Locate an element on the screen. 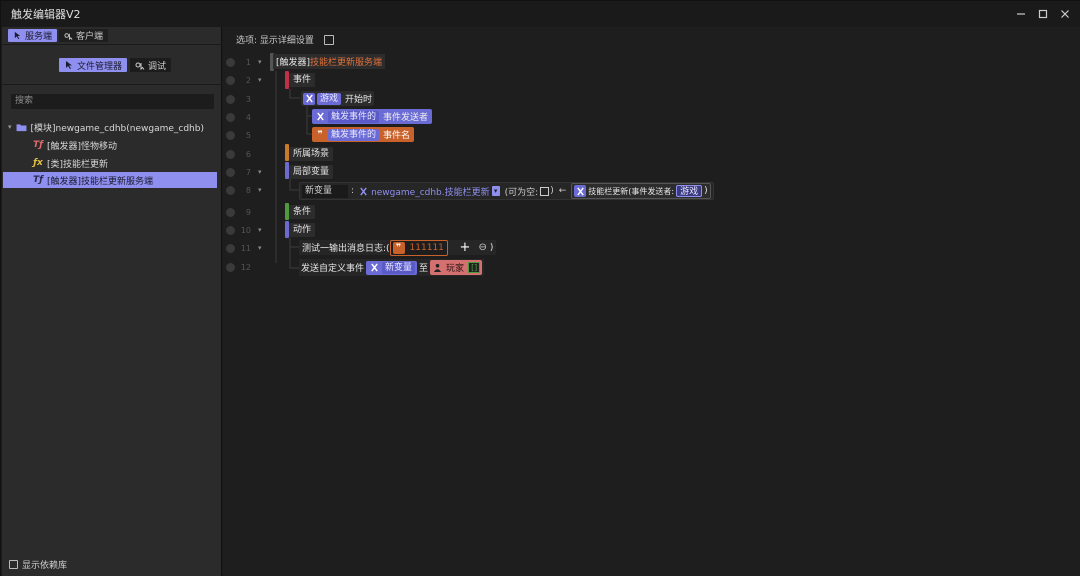 Image resolution: width=1080 pixels, height=576 pixels. tree-item-label: [模块]newgame_cdhb(newgame_cdhb) is located at coordinates (117, 128).